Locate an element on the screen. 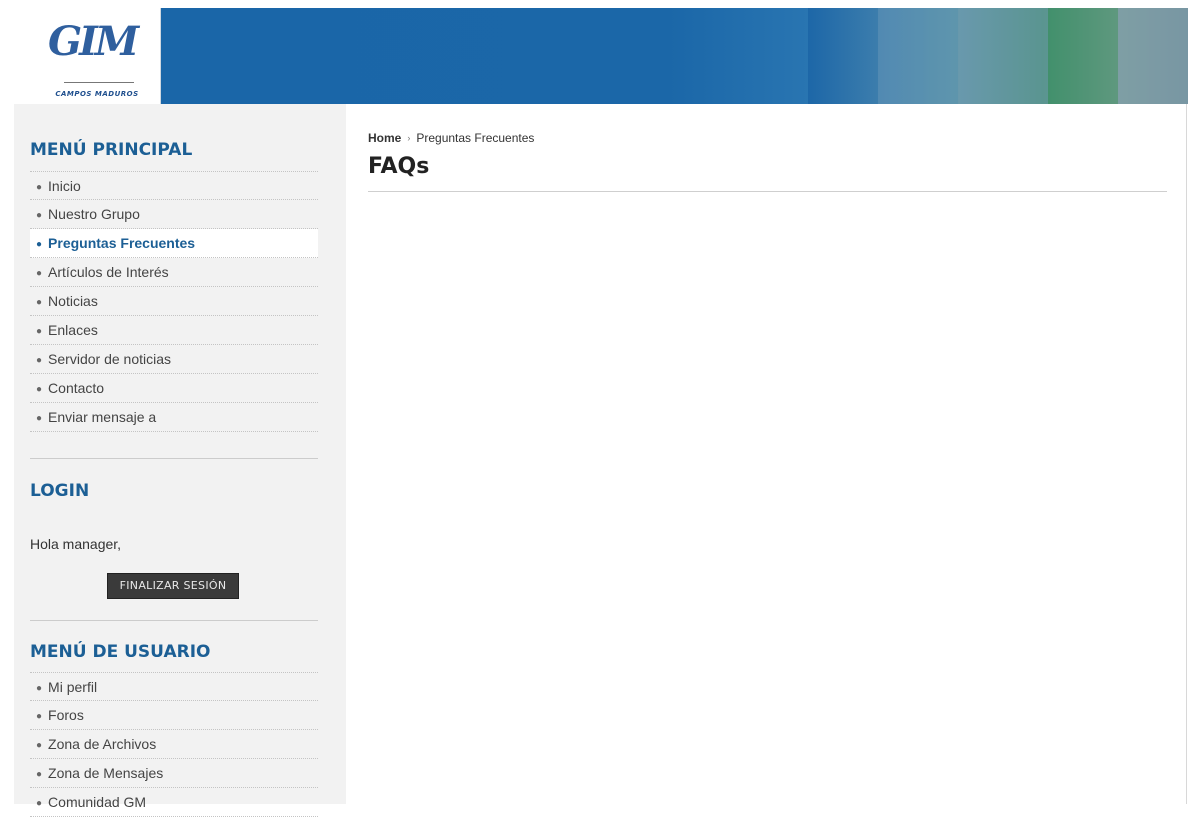 Image resolution: width=1193 pixels, height=818 pixels. menu-item-articulos: ● Artículos de Interés is located at coordinates (174, 272).